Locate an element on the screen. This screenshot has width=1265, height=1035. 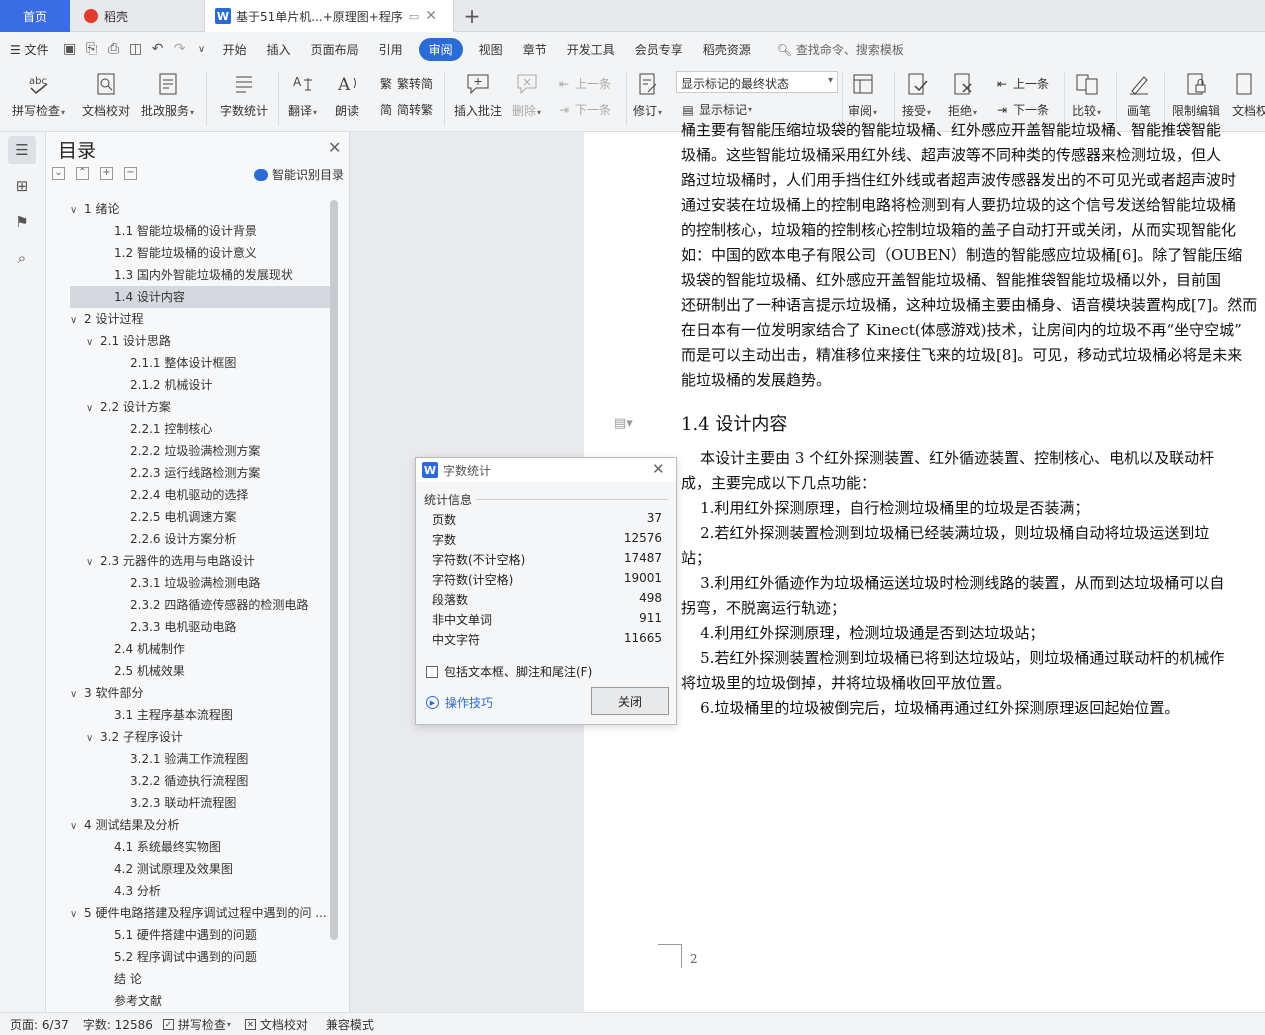
show-markup-button: ▤ 显示标记 ▾ is located at coordinates (716, 109).